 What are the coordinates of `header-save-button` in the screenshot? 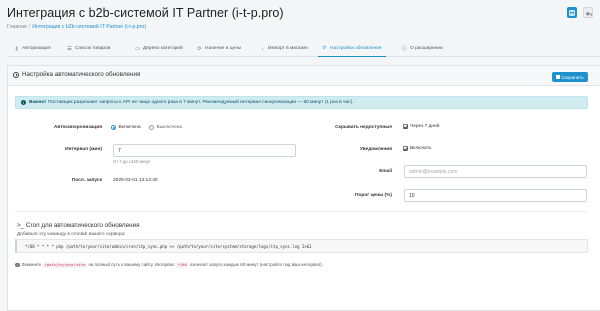 It's located at (572, 12).